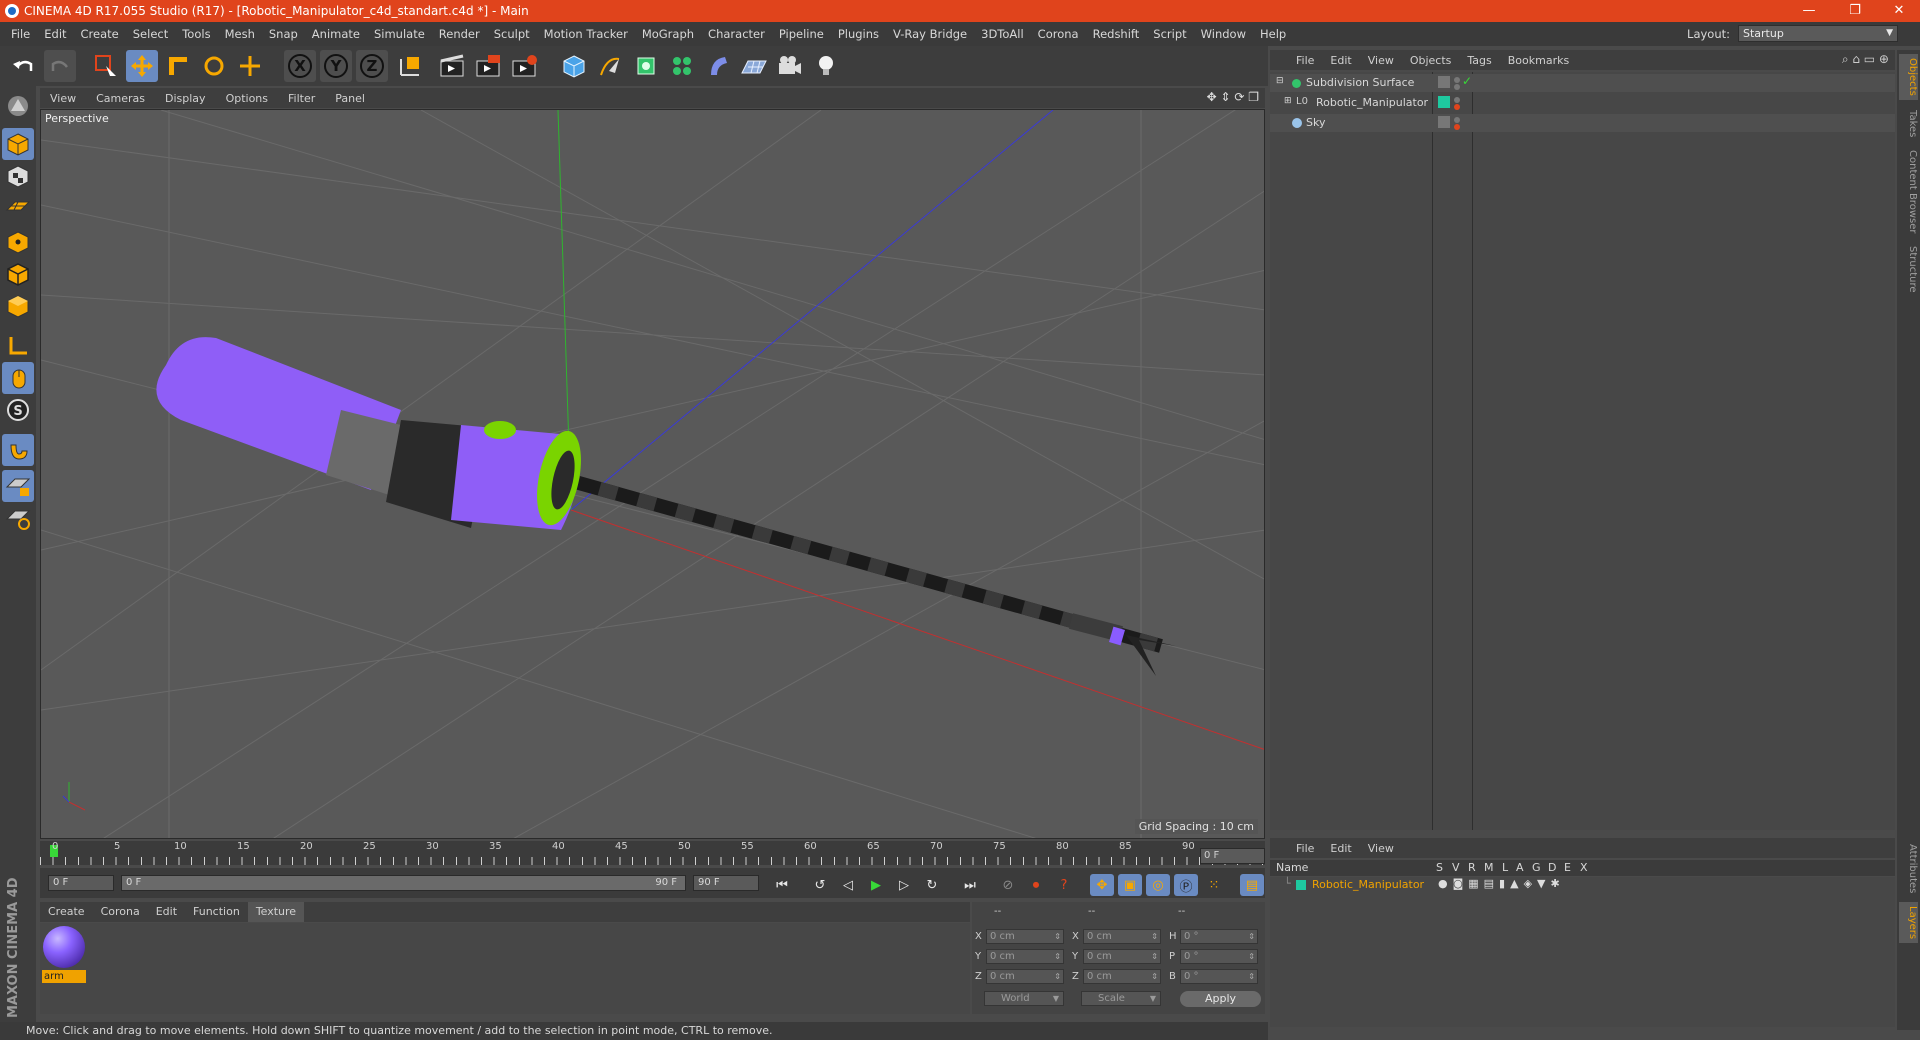  What do you see at coordinates (336, 34) in the screenshot?
I see `menu-animate: Animate` at bounding box center [336, 34].